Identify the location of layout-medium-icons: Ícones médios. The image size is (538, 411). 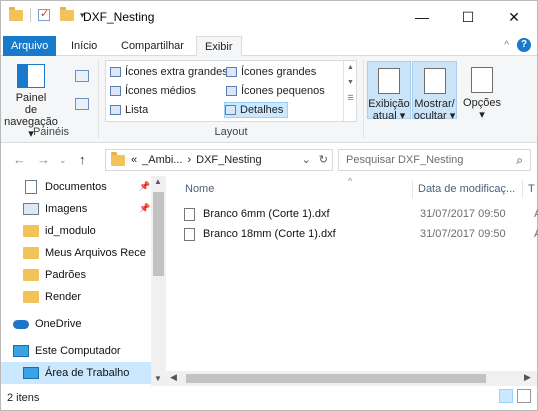
(153, 91).